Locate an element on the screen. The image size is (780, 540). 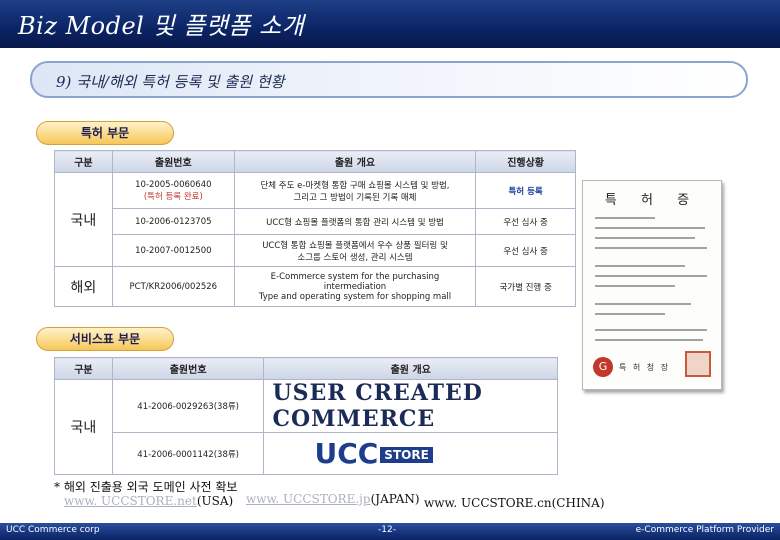
patent-number: 10-2005-0060640 is located at coordinates (173, 184).